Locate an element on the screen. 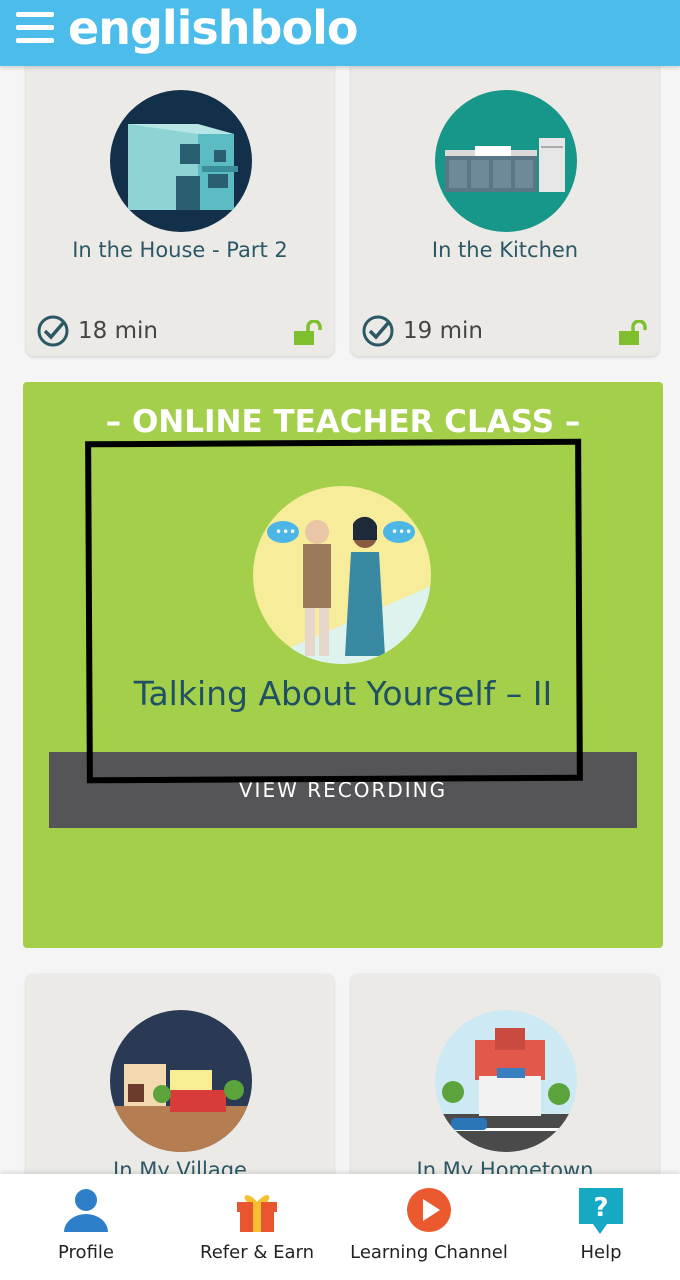 This screenshot has height=1280, width=680. section-label: – ONLINE TEACHER CLASS – is located at coordinates (343, 422).